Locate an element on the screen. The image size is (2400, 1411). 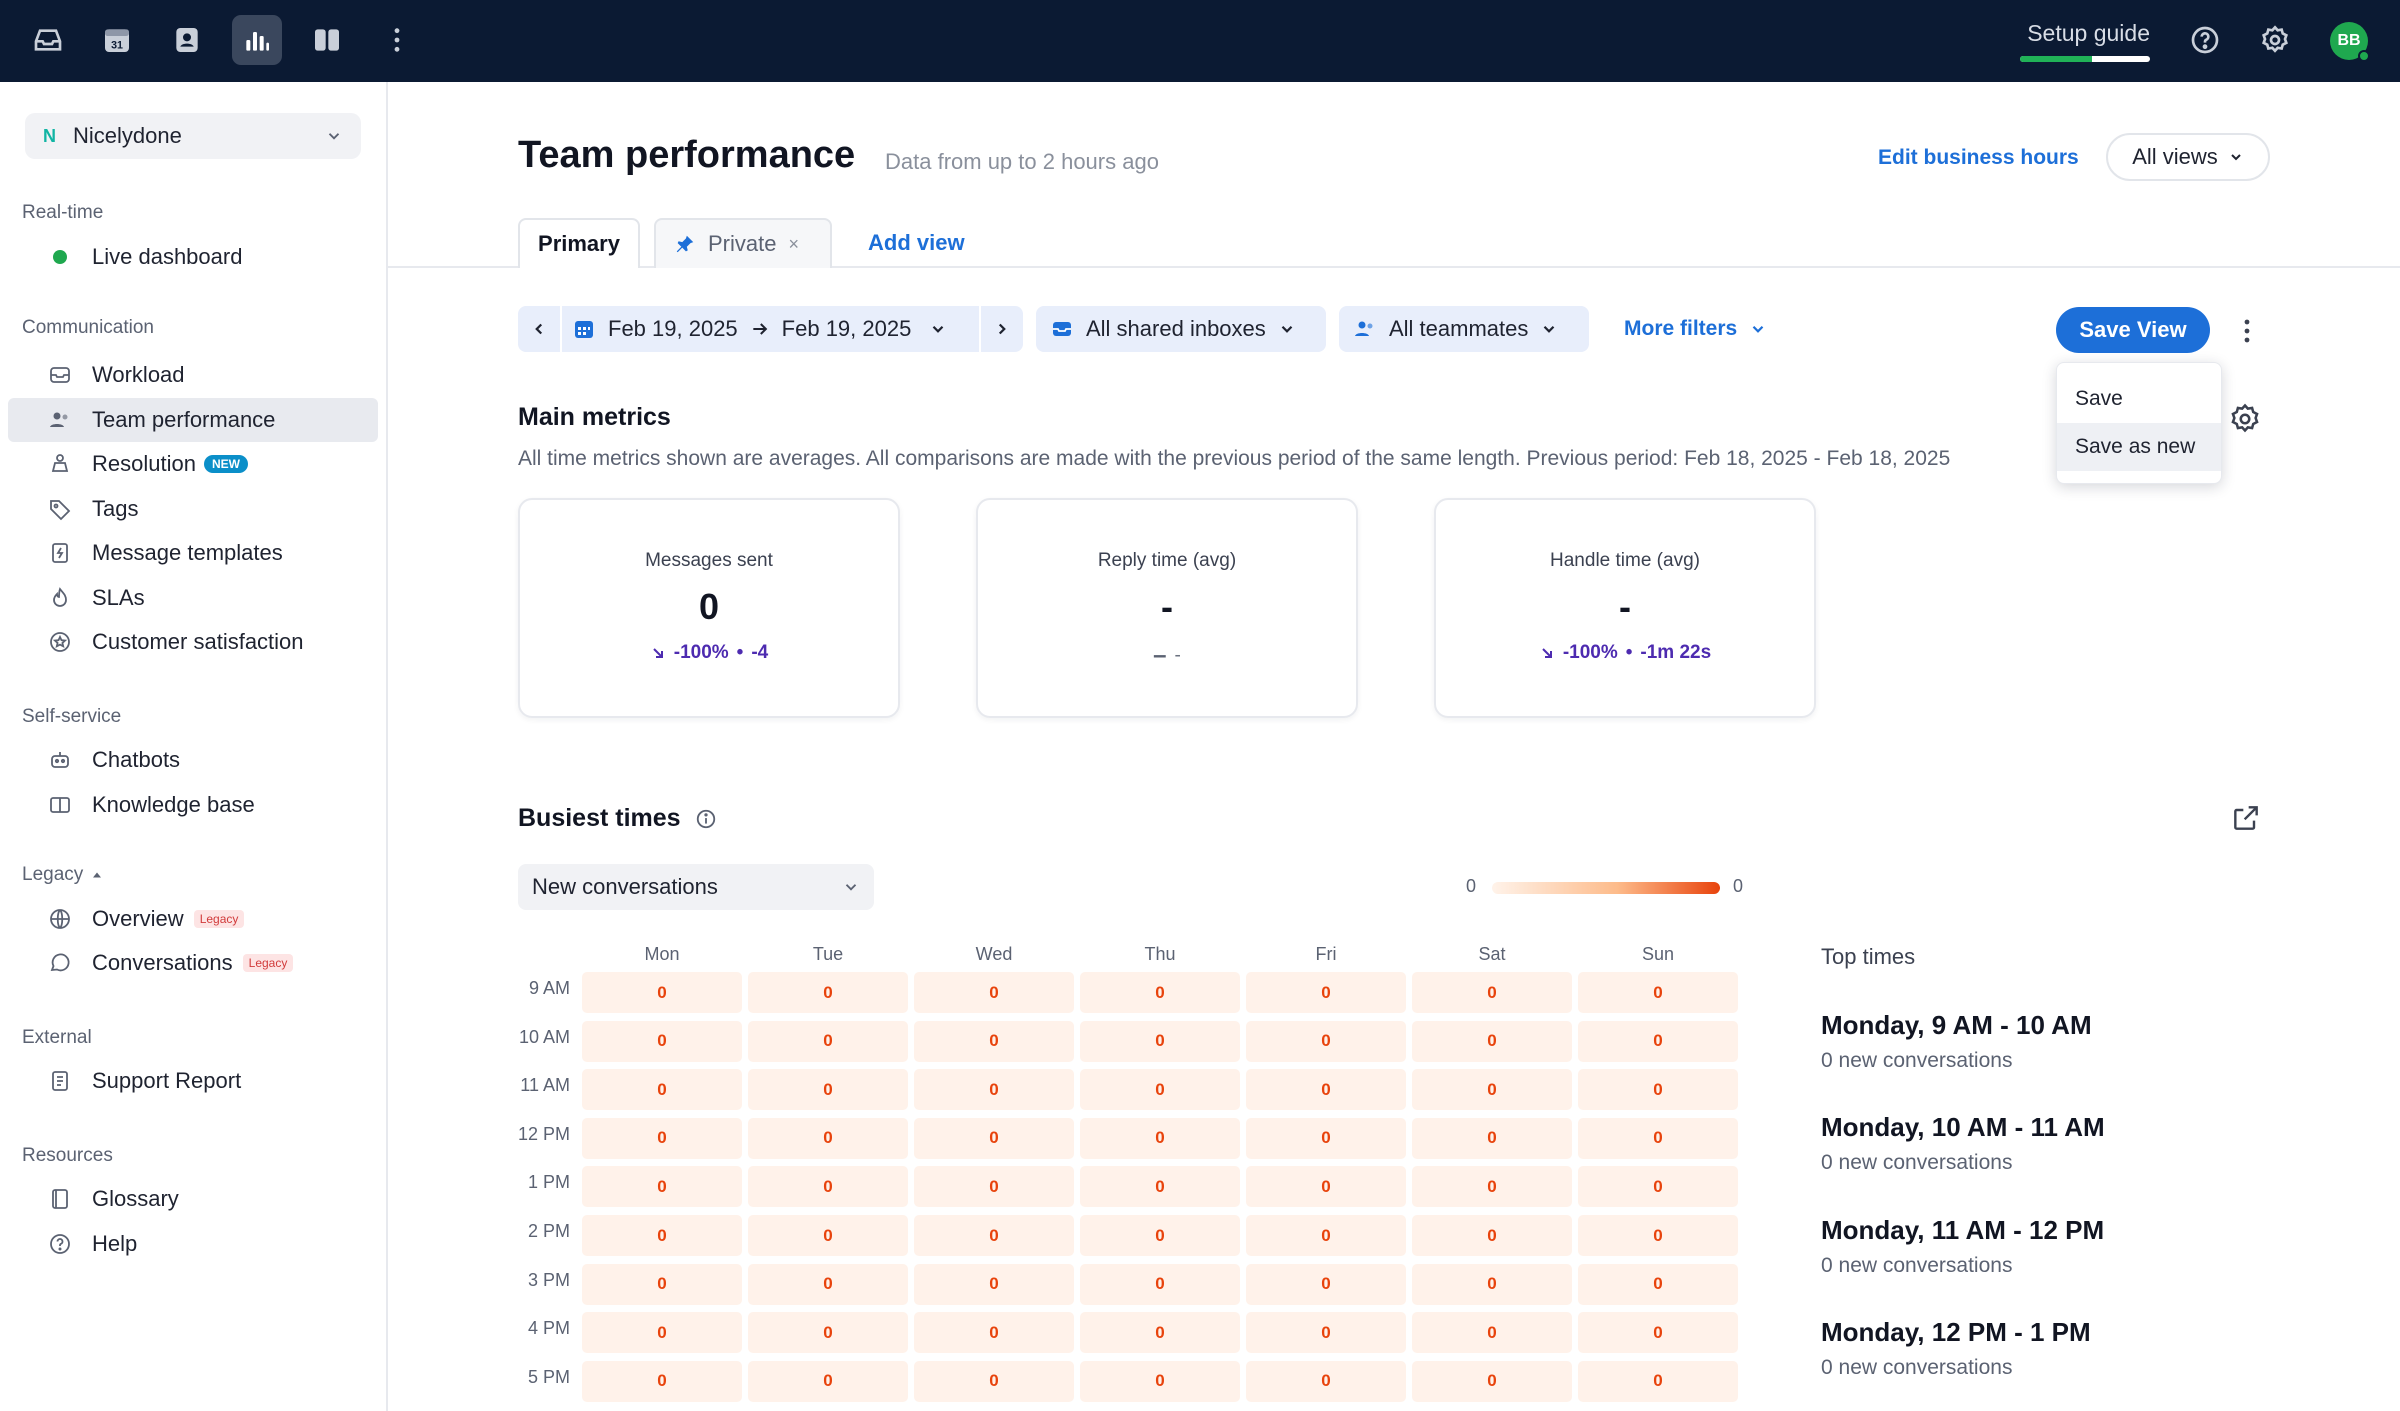
edit-business-hours-link: Edit business hours is located at coordinates (1978, 158).